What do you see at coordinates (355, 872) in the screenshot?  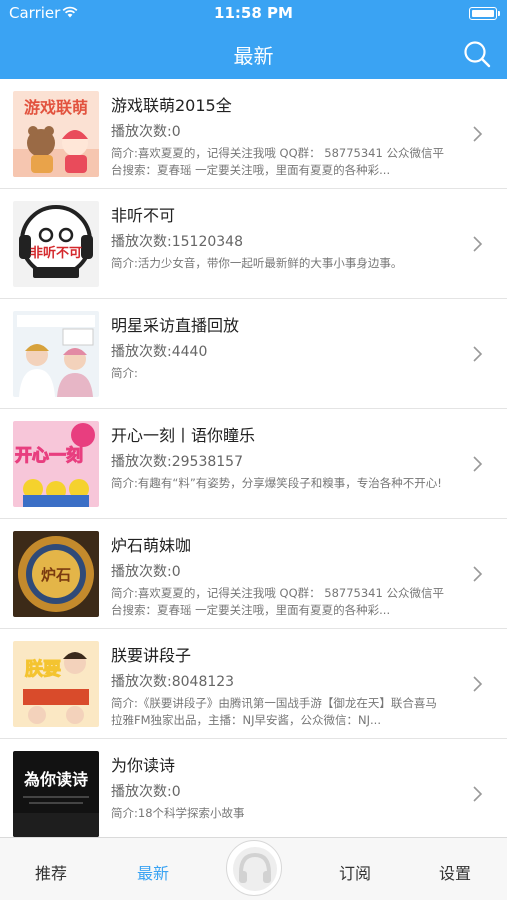 I see `tab-subscribe: 订阅` at bounding box center [355, 872].